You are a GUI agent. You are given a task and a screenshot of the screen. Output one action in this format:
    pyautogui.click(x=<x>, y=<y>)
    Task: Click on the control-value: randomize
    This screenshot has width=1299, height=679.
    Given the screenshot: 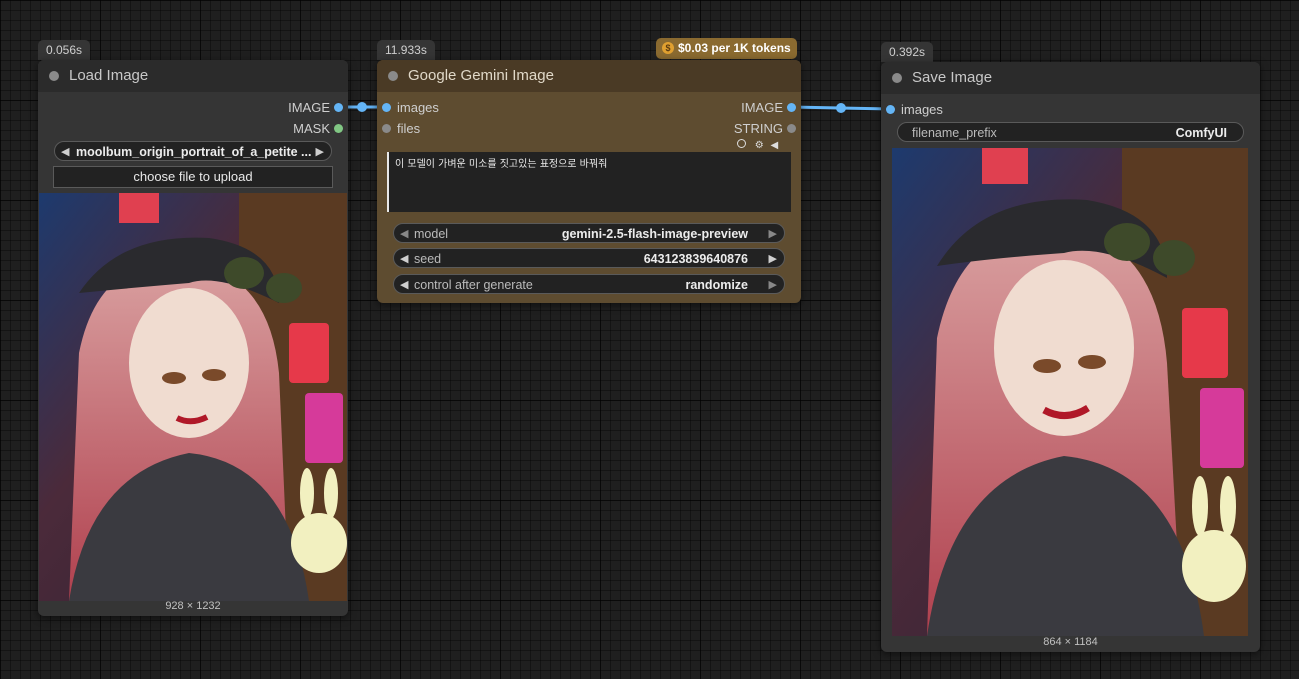 What is the action you would take?
    pyautogui.click(x=716, y=285)
    